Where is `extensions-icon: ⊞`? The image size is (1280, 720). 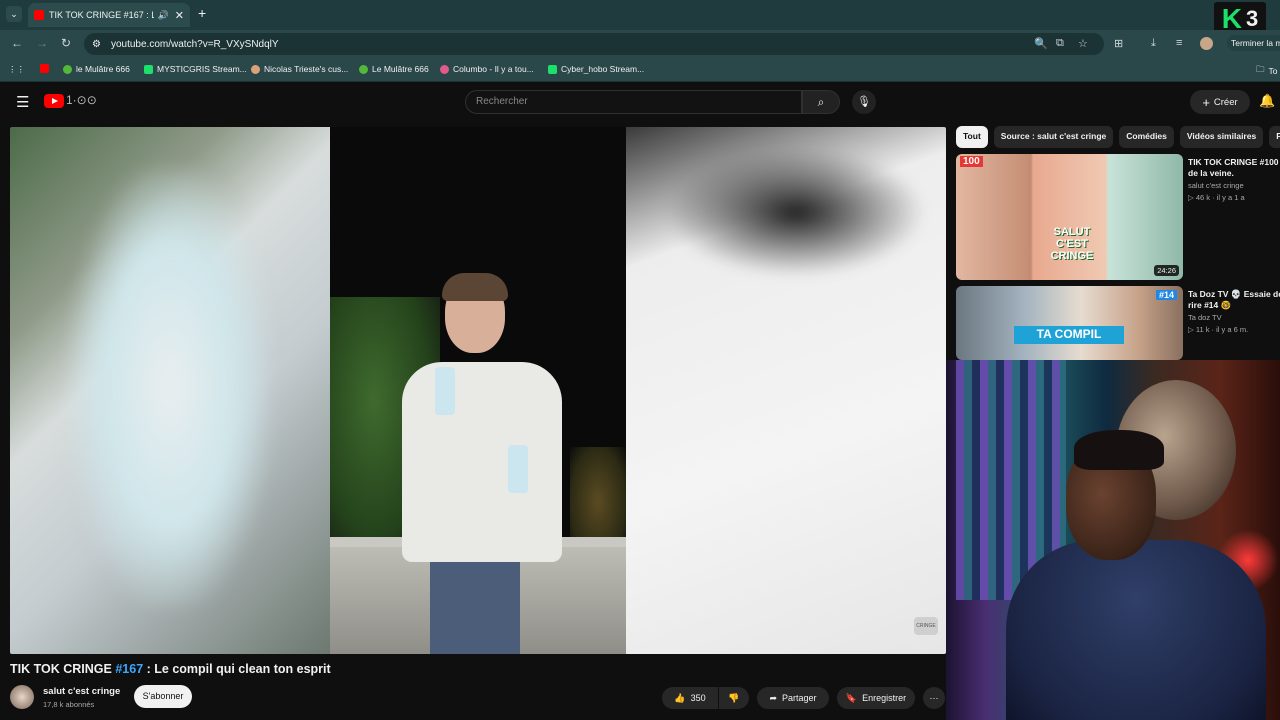 extensions-icon: ⊞ is located at coordinates (1118, 43).